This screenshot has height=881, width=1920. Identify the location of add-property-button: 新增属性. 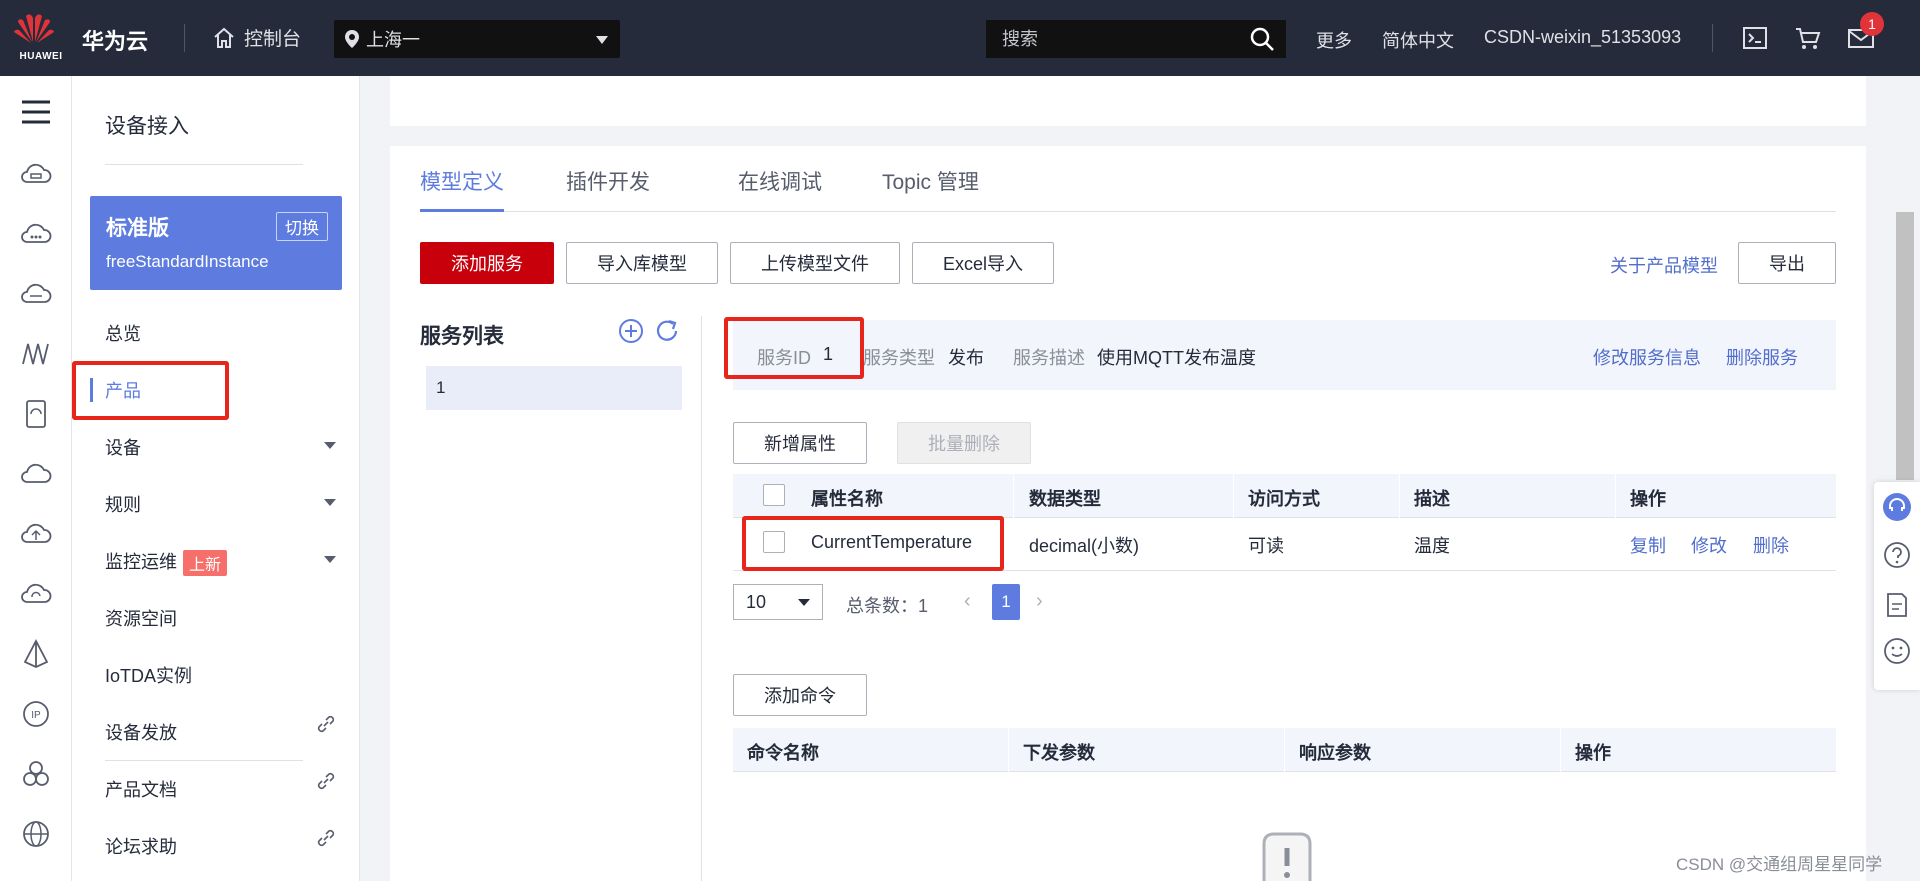
(800, 443).